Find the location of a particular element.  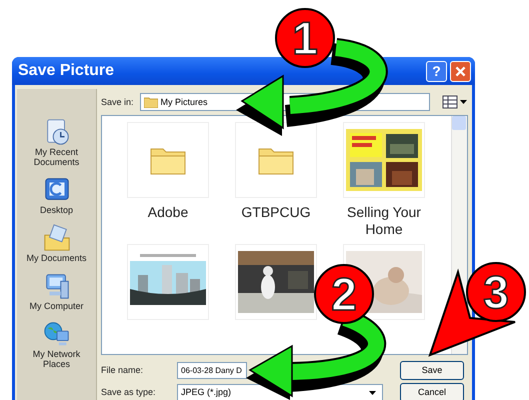

file-name-label: Adobe is located at coordinates (168, 212).